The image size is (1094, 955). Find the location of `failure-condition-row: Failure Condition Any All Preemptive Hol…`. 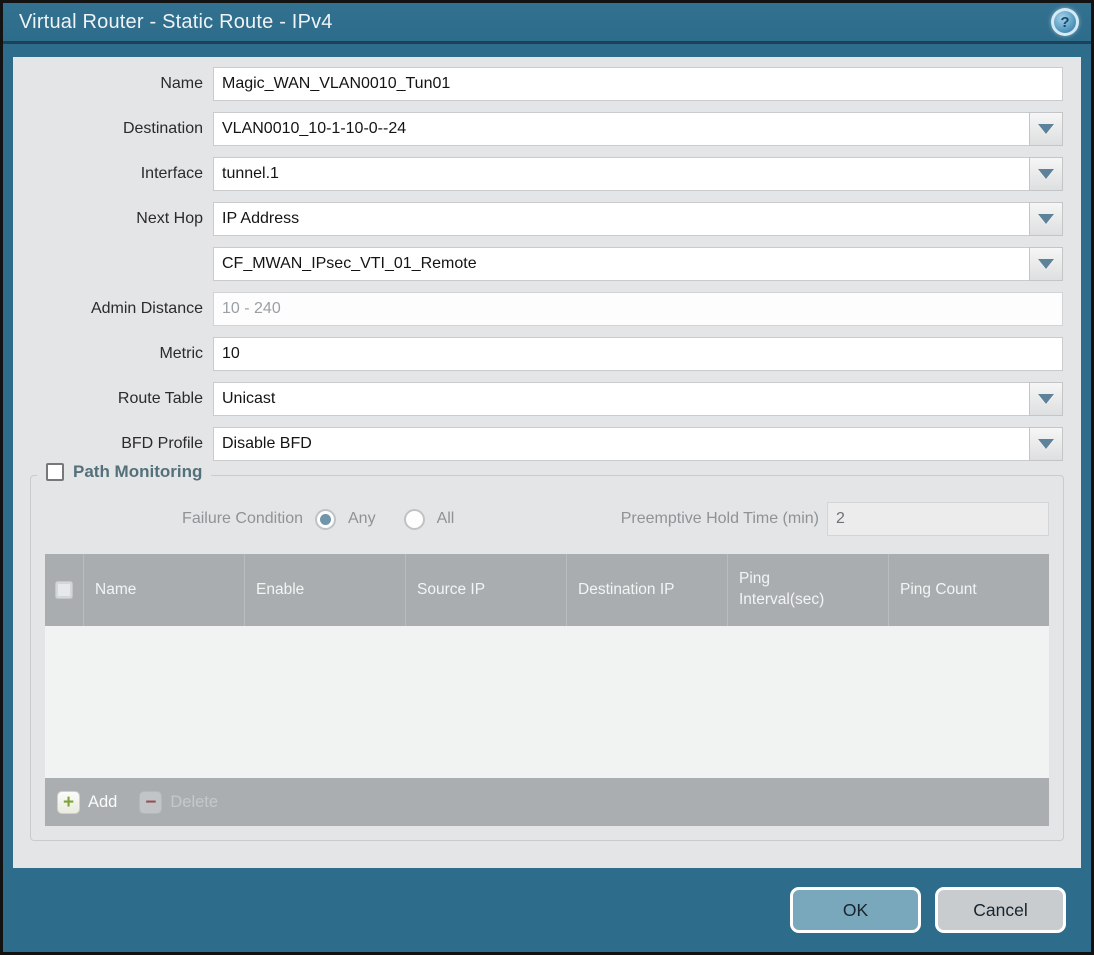

failure-condition-row: Failure Condition Any All Preemptive Hol… is located at coordinates (547, 519).